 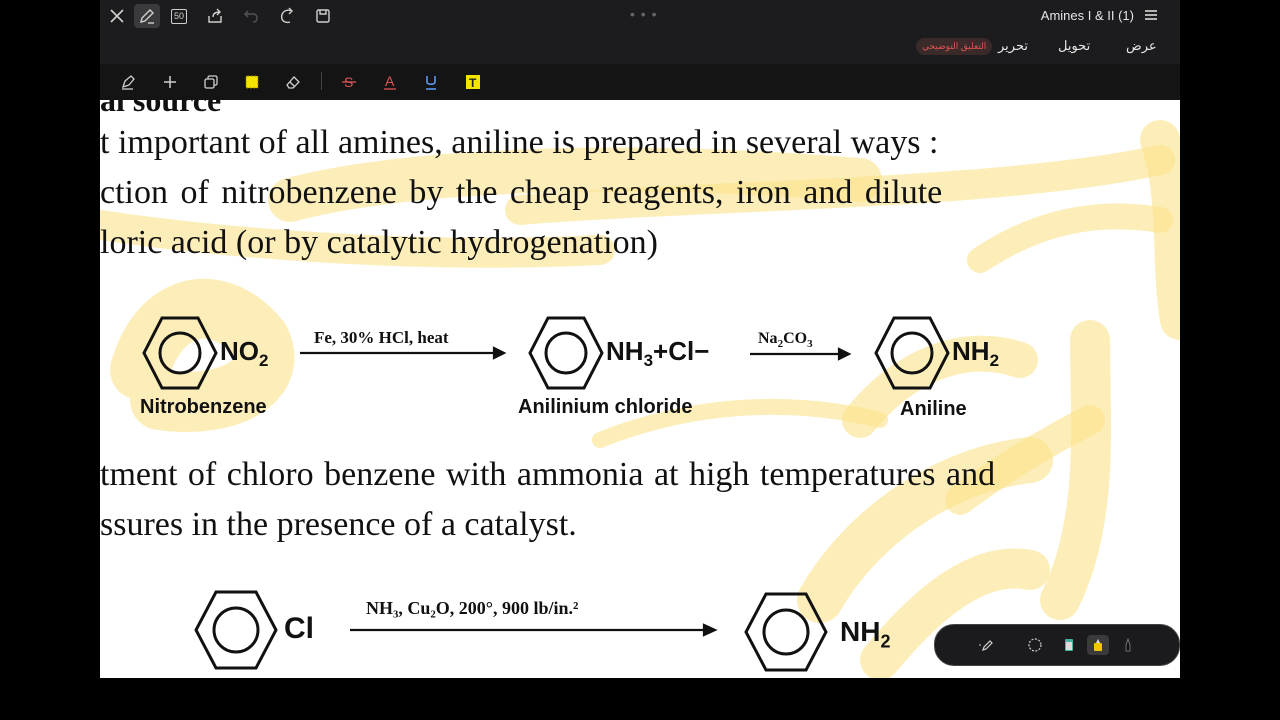 I want to click on amino-group-2: NH2, so click(x=865, y=634).